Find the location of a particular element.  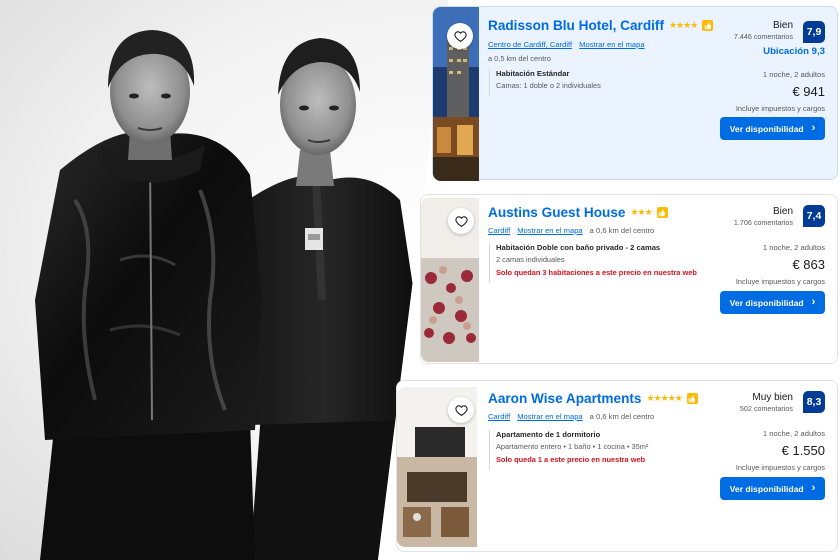

title-row: Radisson Blu Hotel, Cardiff ★★★★ is located at coordinates (601, 25).